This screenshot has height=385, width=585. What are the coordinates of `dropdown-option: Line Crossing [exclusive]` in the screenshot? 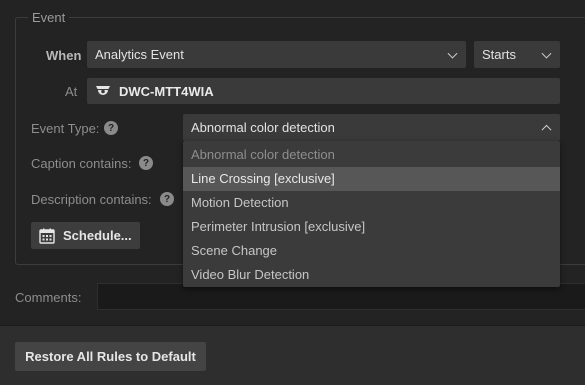 It's located at (371, 179).